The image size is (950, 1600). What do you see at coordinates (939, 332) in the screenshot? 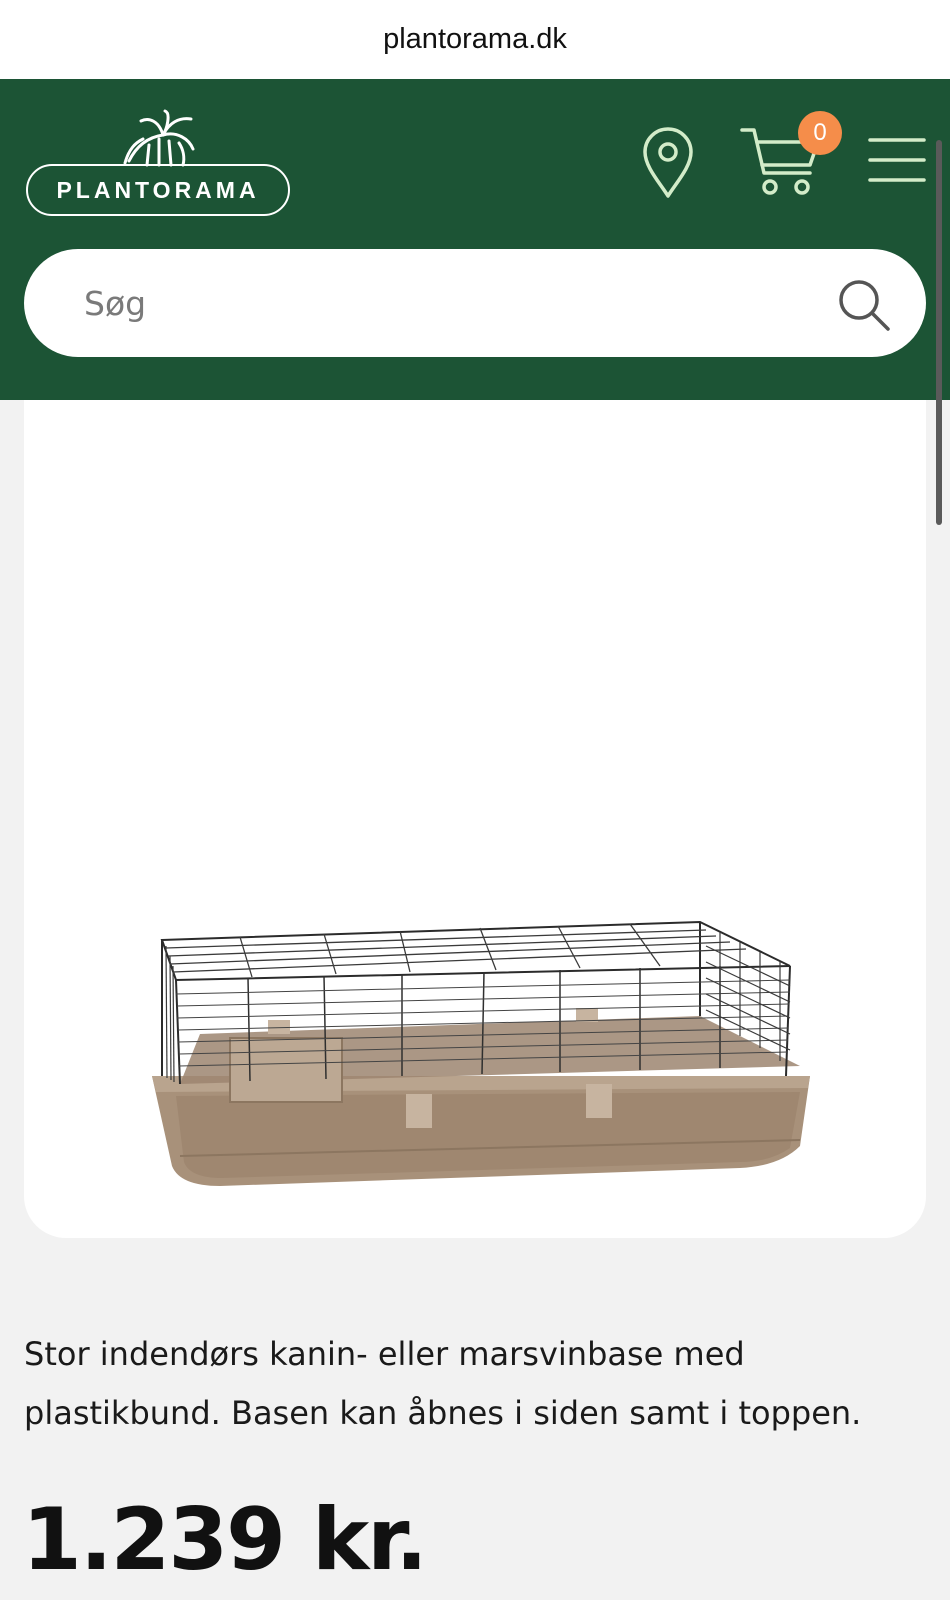
I see `page-scrollbar` at bounding box center [939, 332].